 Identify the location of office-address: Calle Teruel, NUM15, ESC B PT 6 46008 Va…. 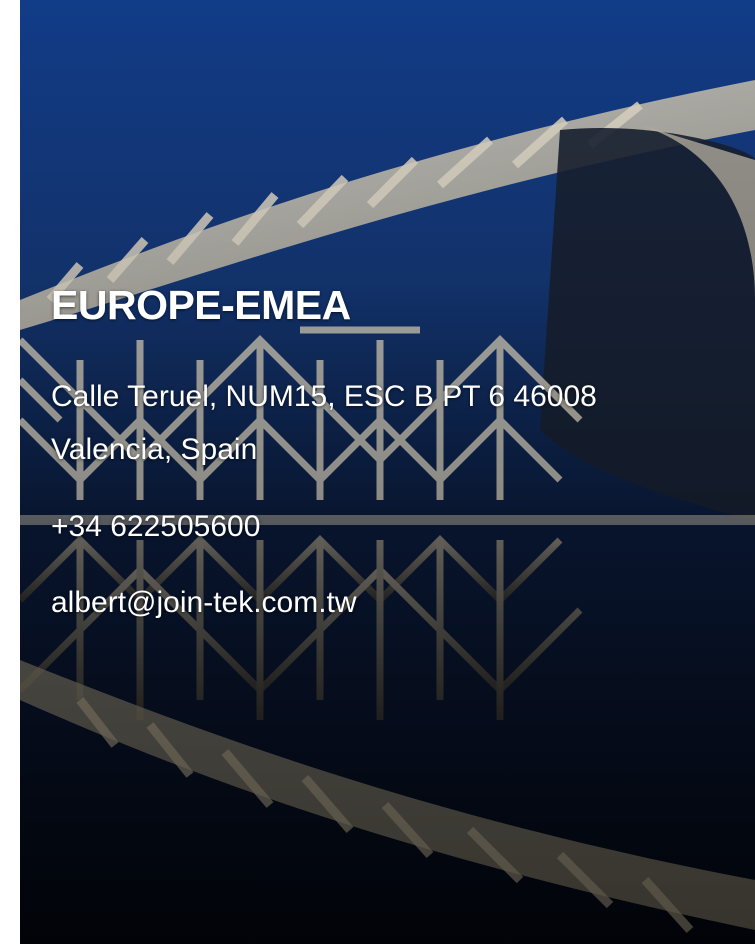
(324, 423).